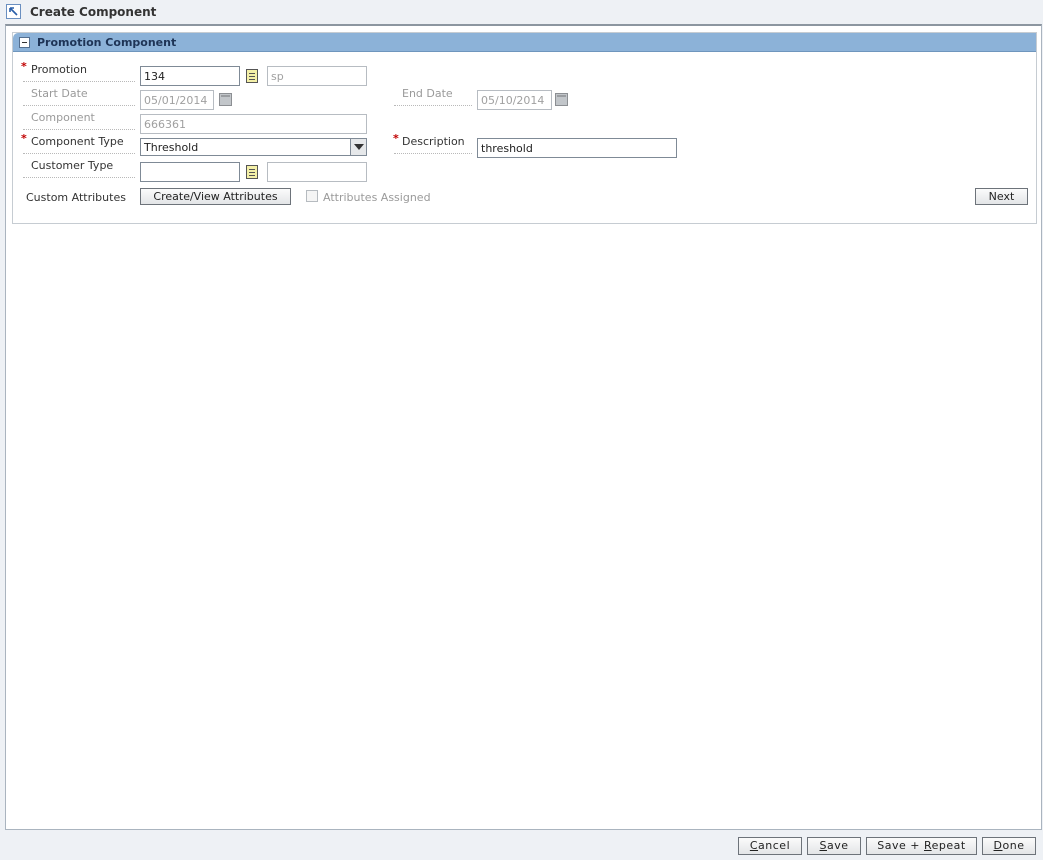  What do you see at coordinates (190, 172) in the screenshot?
I see `customer-type-input` at bounding box center [190, 172].